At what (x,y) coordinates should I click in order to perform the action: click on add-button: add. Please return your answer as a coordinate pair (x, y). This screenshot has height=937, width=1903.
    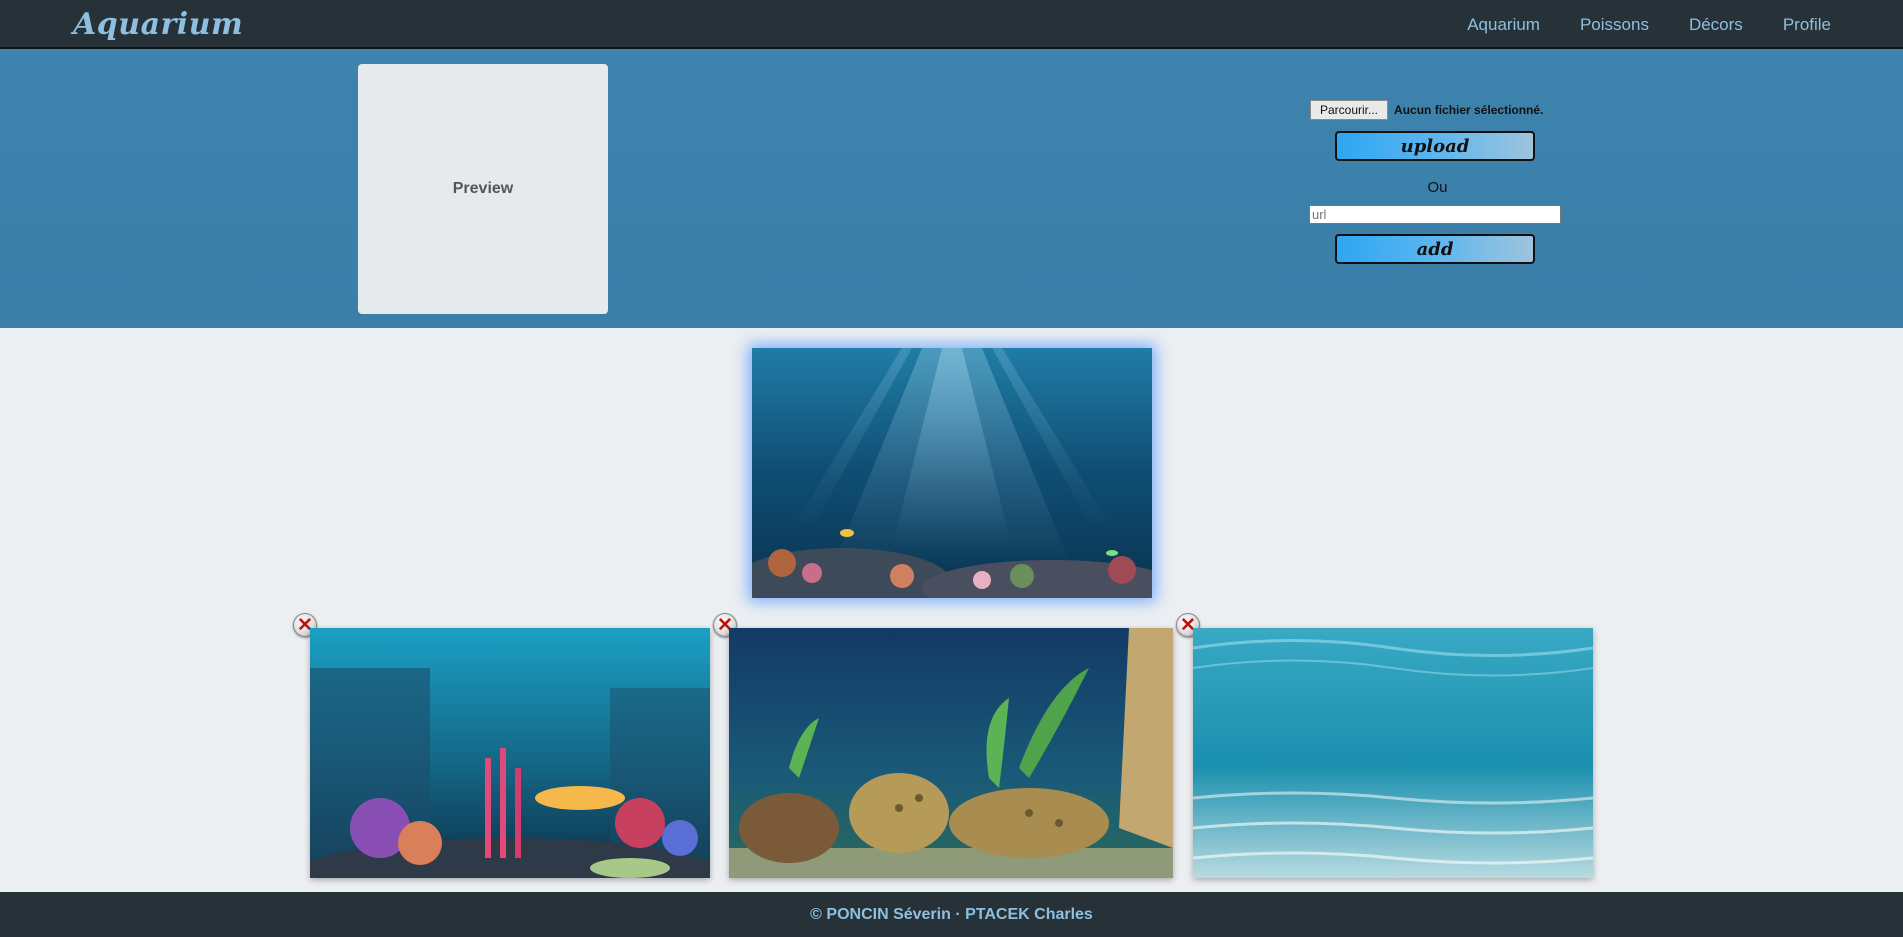
    Looking at the image, I should click on (1435, 249).